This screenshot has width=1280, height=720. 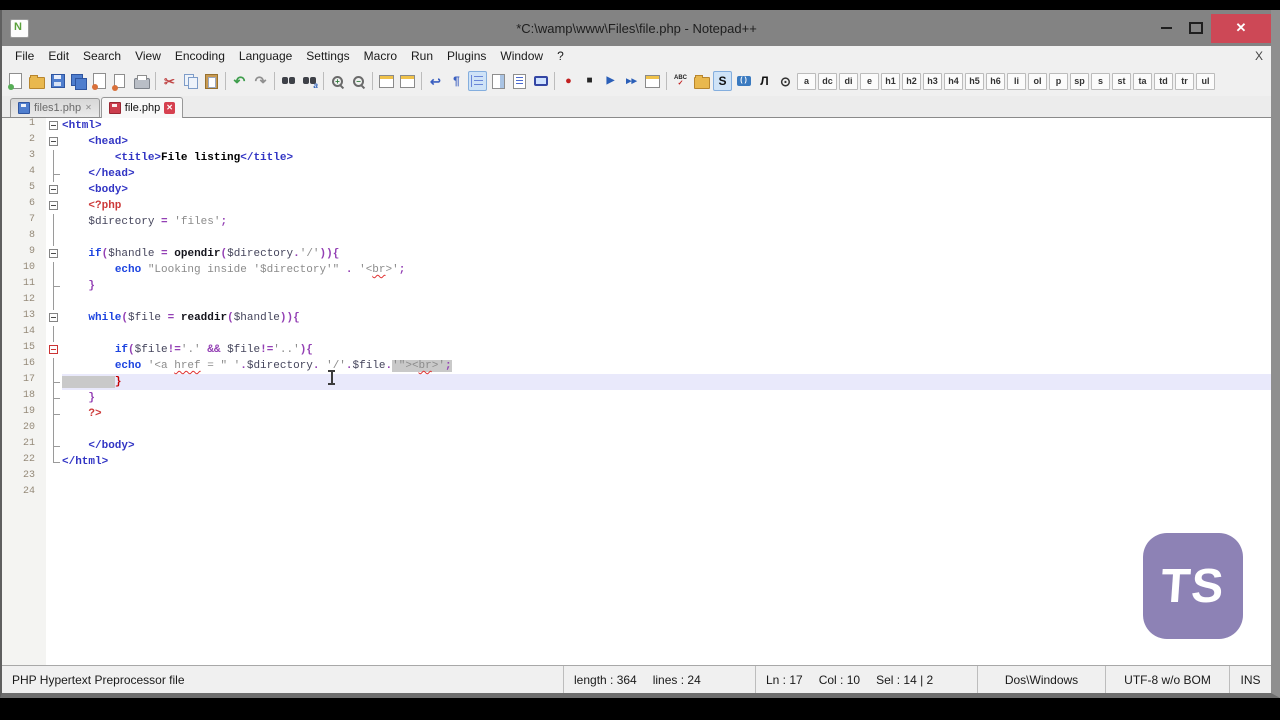 What do you see at coordinates (1163, 81) in the screenshot?
I see `tag-button-td: td` at bounding box center [1163, 81].